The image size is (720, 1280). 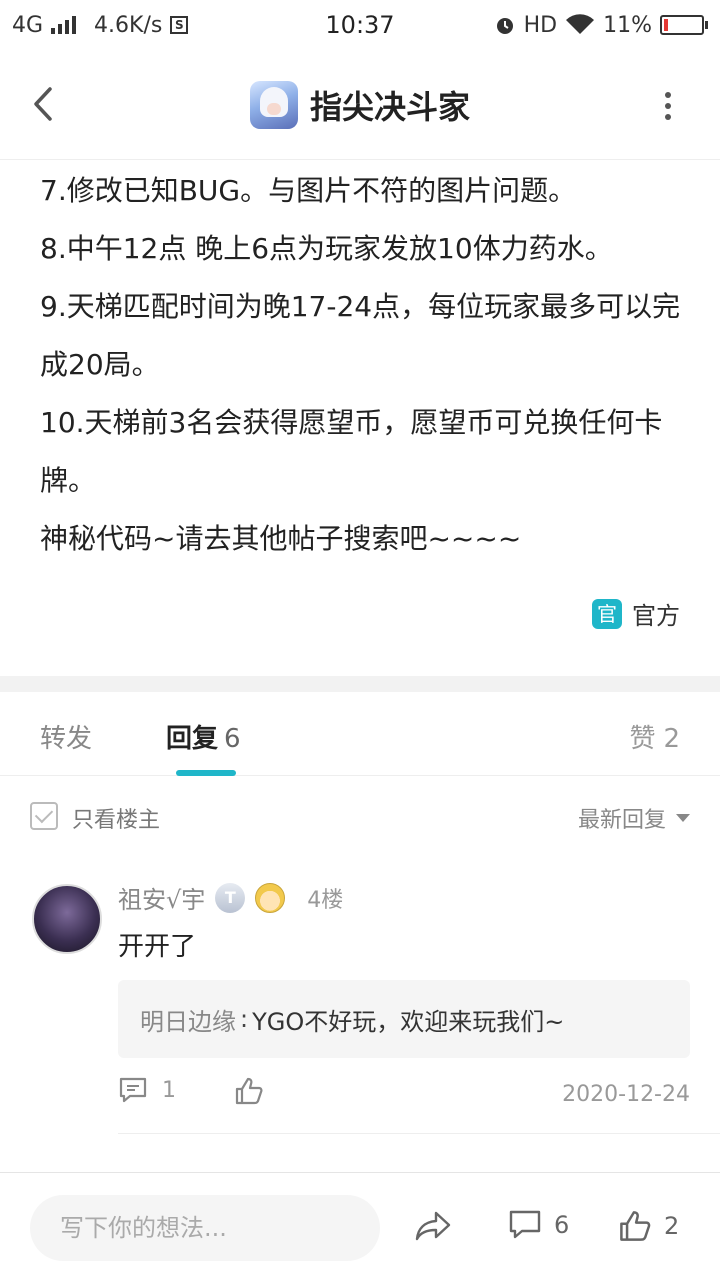 What do you see at coordinates (360, 817) in the screenshot?
I see `filter-row: 只看楼主 最新回复` at bounding box center [360, 817].